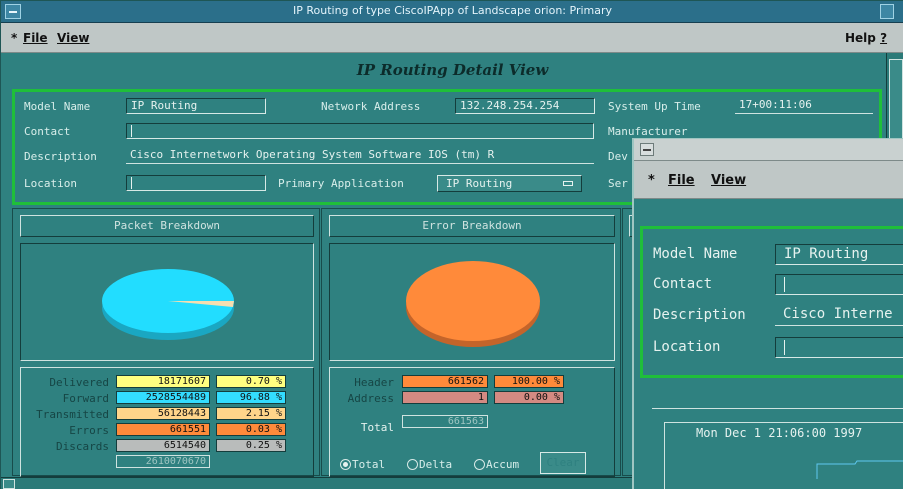 The height and width of the screenshot is (489, 903). What do you see at coordinates (60, 156) in the screenshot?
I see `description-label: Description` at bounding box center [60, 156].